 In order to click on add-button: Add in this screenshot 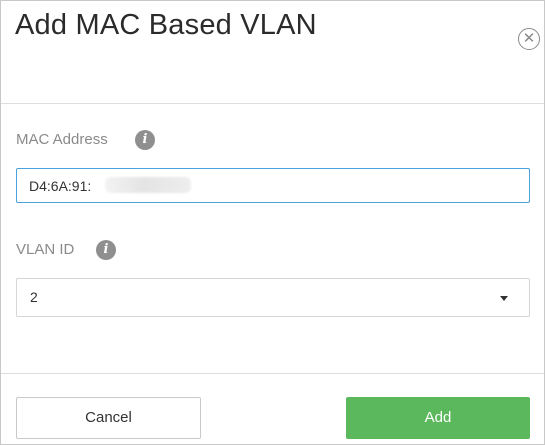, I will do `click(438, 418)`.